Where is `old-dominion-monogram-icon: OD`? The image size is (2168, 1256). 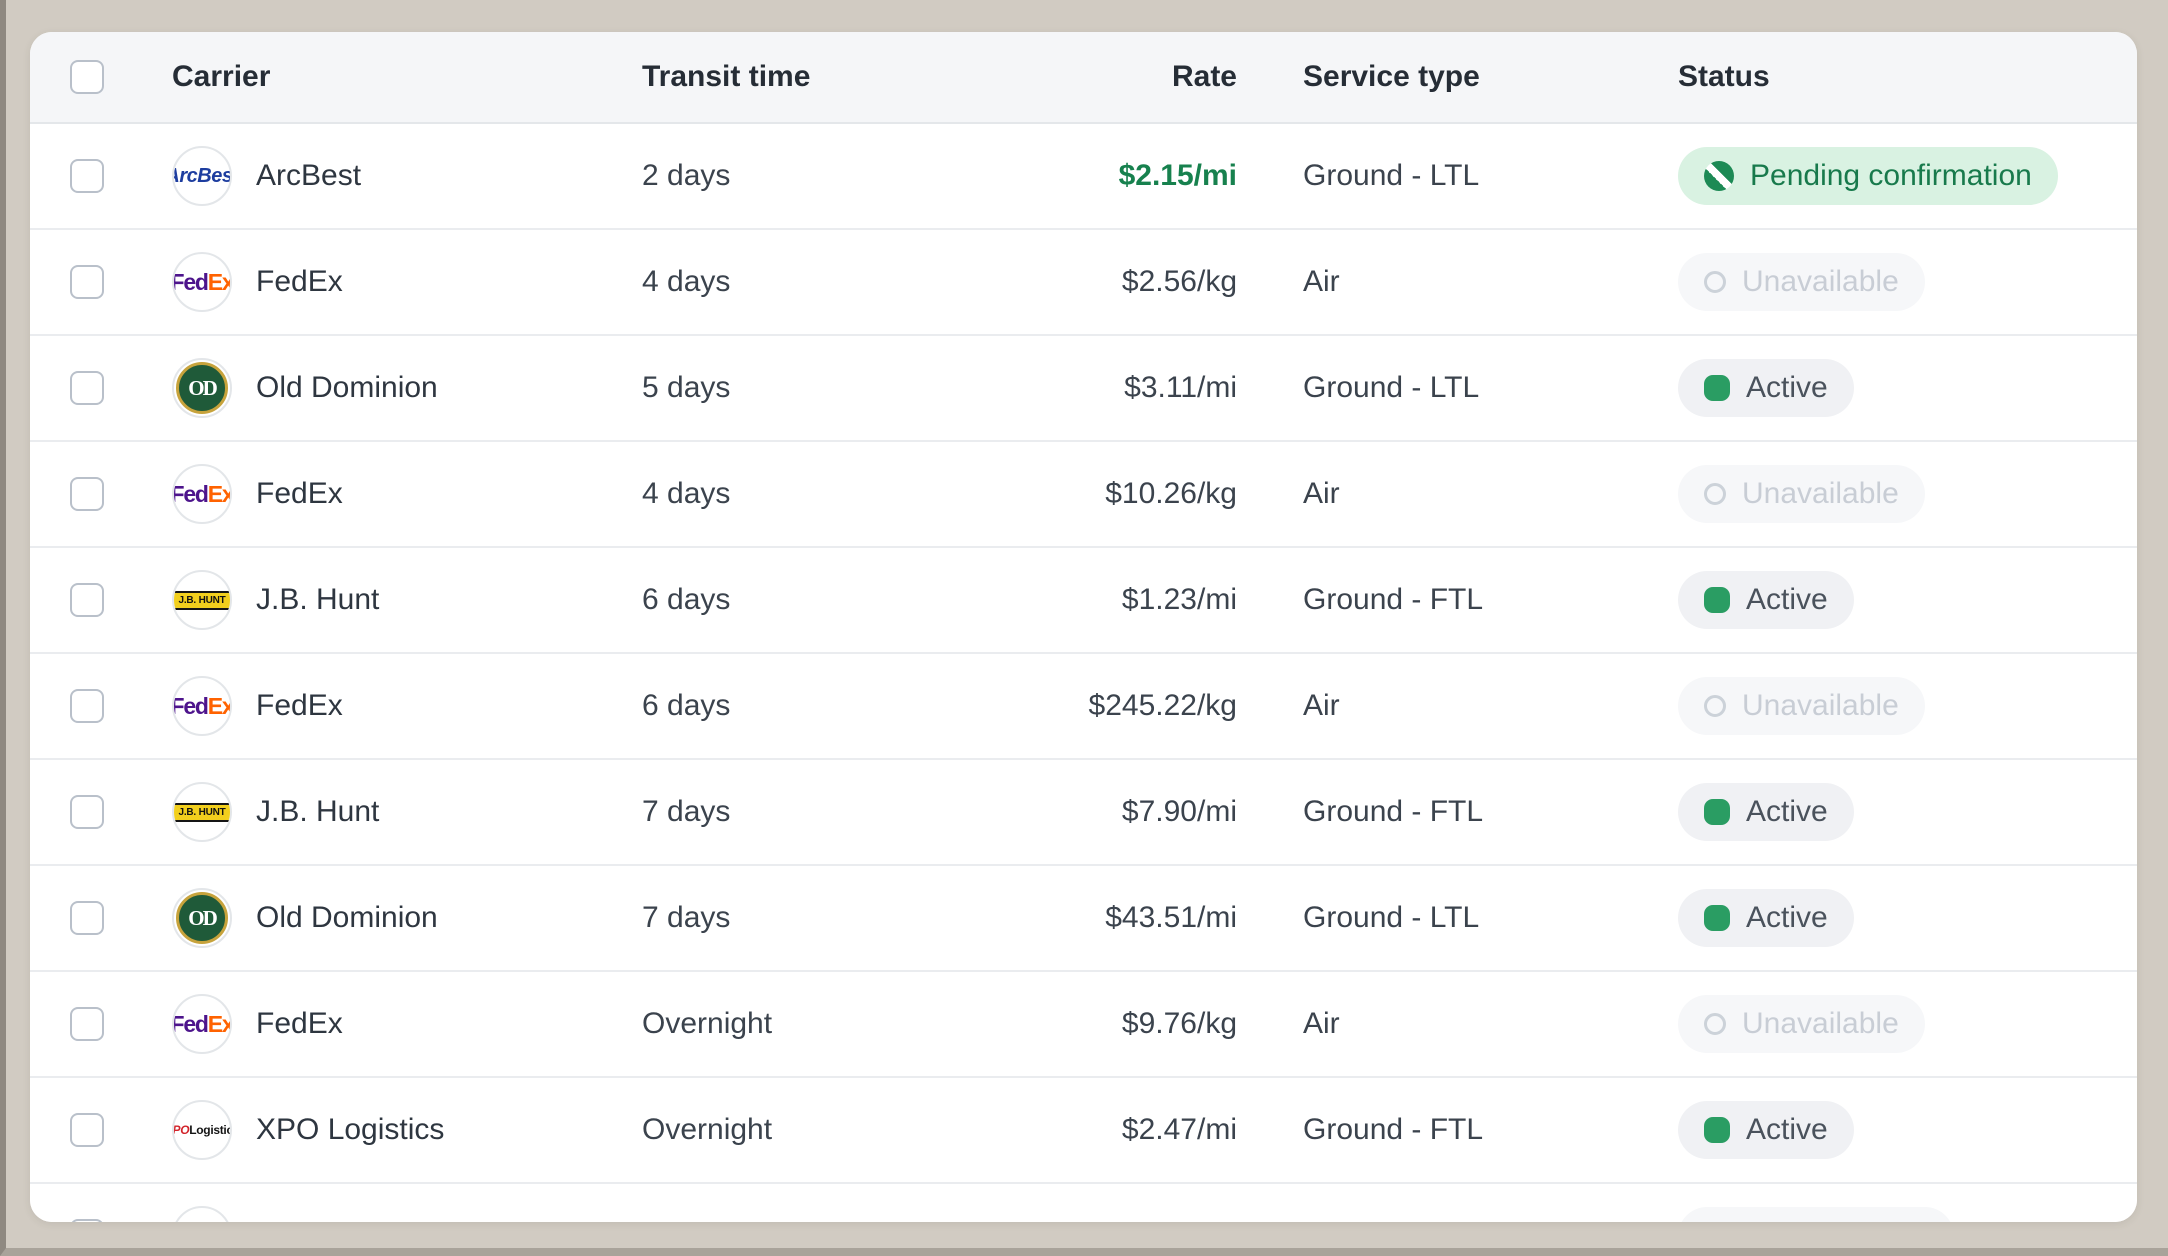 old-dominion-monogram-icon: OD is located at coordinates (202, 918).